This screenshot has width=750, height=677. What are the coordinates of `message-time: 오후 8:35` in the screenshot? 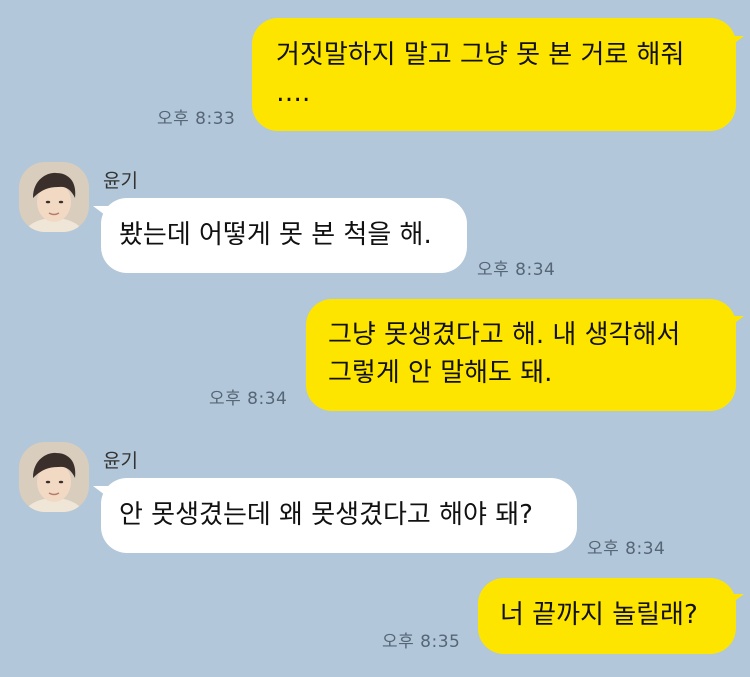 It's located at (421, 642).